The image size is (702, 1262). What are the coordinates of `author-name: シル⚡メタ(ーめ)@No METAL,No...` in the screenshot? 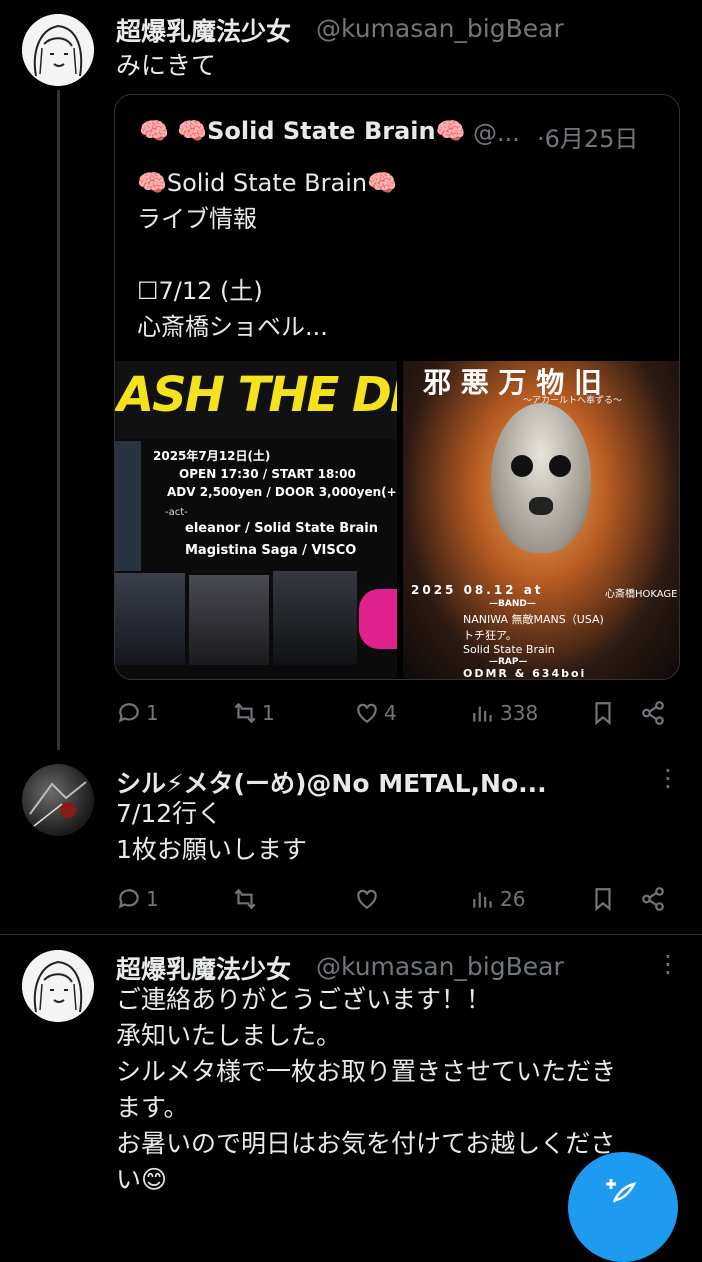 It's located at (331, 782).